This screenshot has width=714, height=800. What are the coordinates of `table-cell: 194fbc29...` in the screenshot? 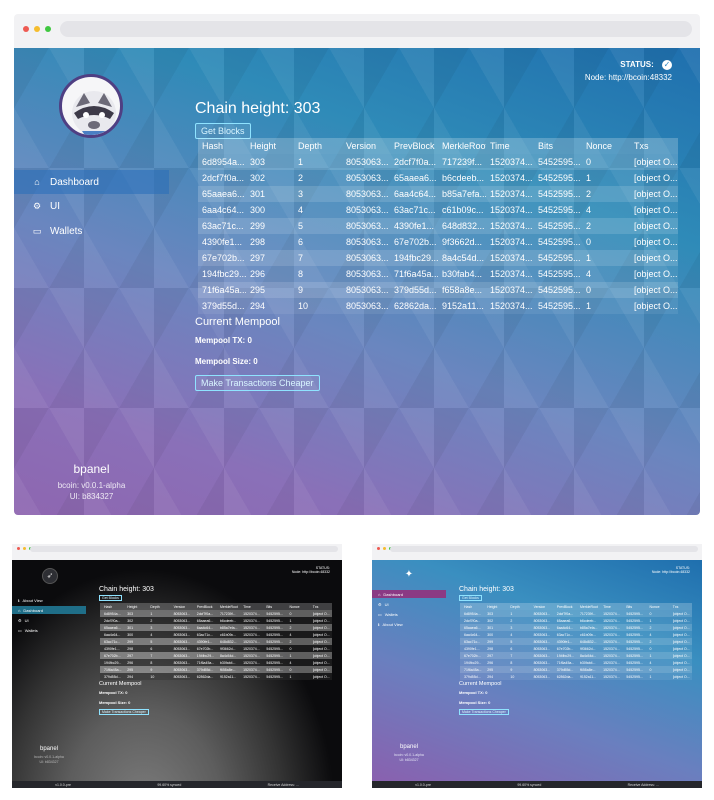 It's located at (564, 655).